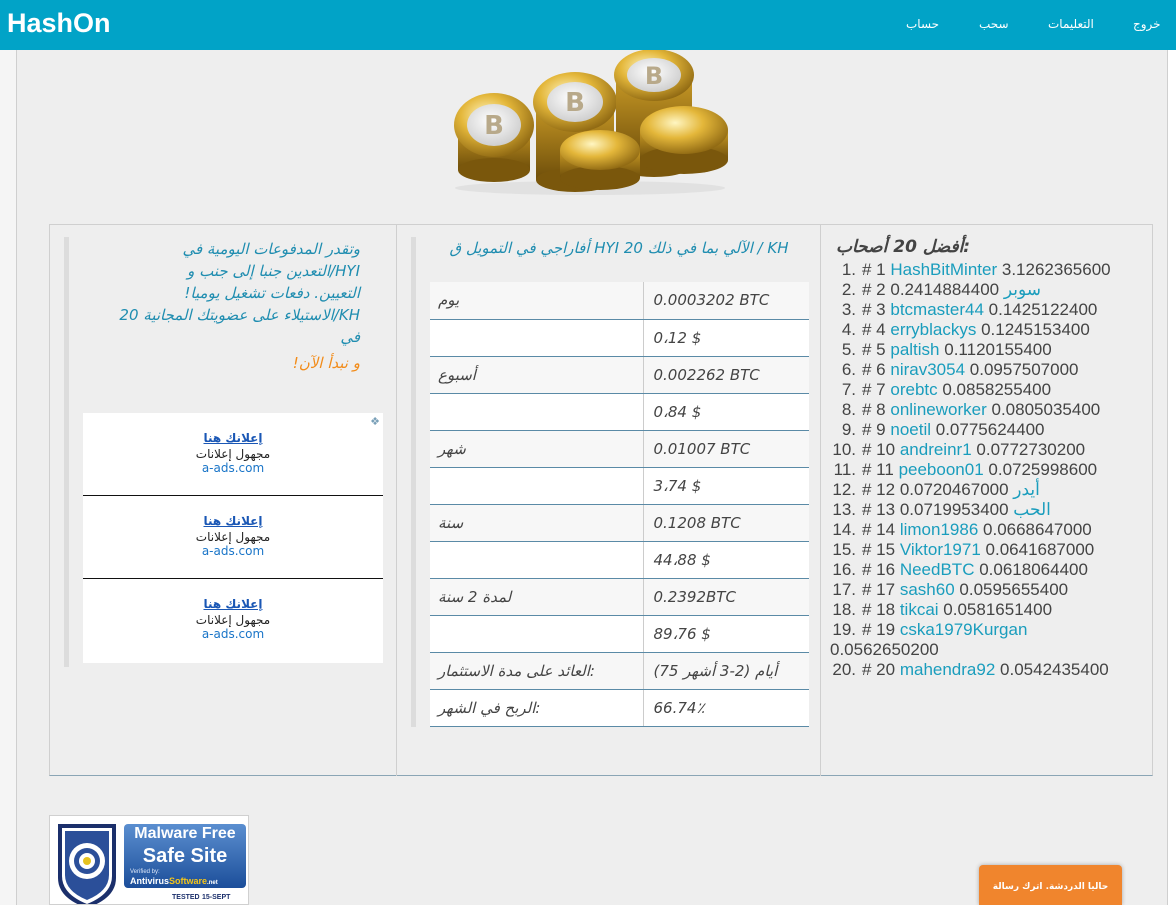 Image resolution: width=1176 pixels, height=905 pixels. What do you see at coordinates (59, 23) in the screenshot?
I see `brand-logo: HashOn` at bounding box center [59, 23].